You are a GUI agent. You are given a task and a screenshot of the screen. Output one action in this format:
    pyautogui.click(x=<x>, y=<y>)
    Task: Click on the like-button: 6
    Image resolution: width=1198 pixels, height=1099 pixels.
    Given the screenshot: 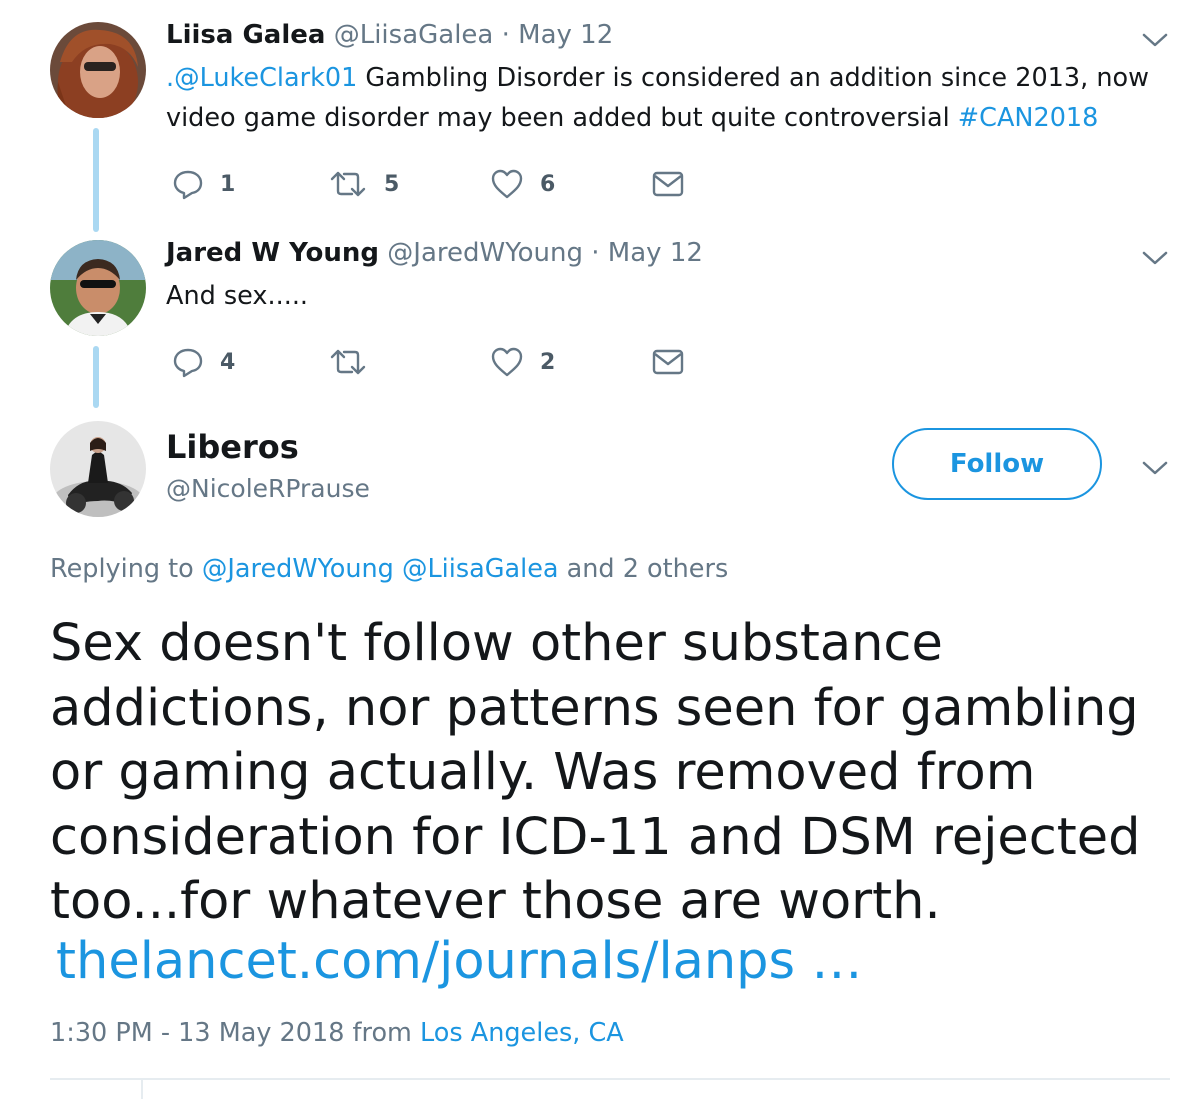 What is the action you would take?
    pyautogui.click(x=522, y=184)
    